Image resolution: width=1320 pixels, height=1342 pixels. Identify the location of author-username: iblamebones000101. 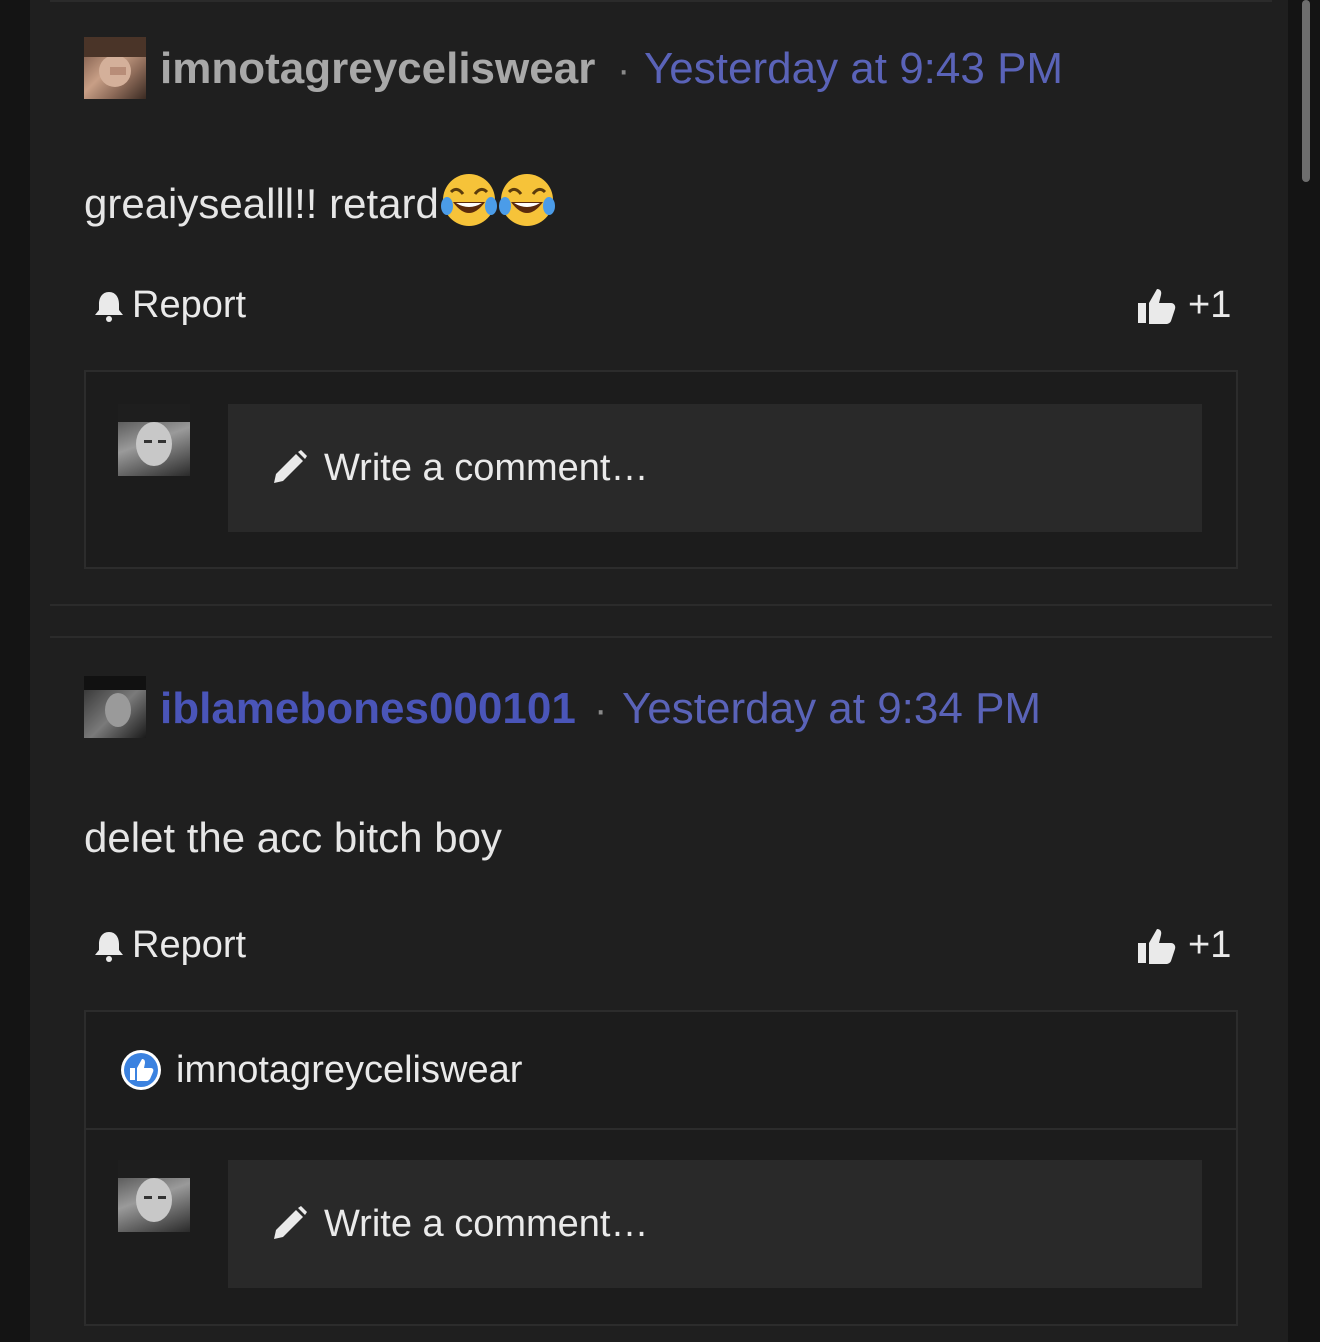
(368, 709).